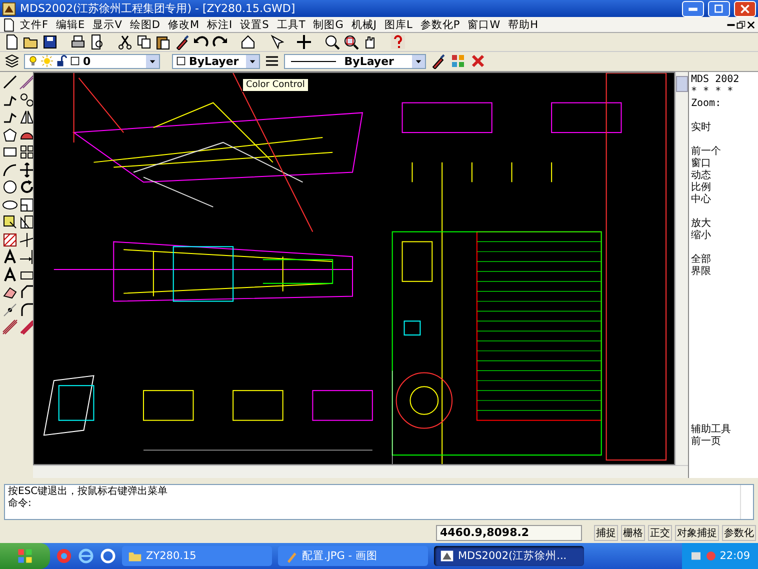  Describe the element at coordinates (50, 42) in the screenshot. I see `save-icon` at that location.